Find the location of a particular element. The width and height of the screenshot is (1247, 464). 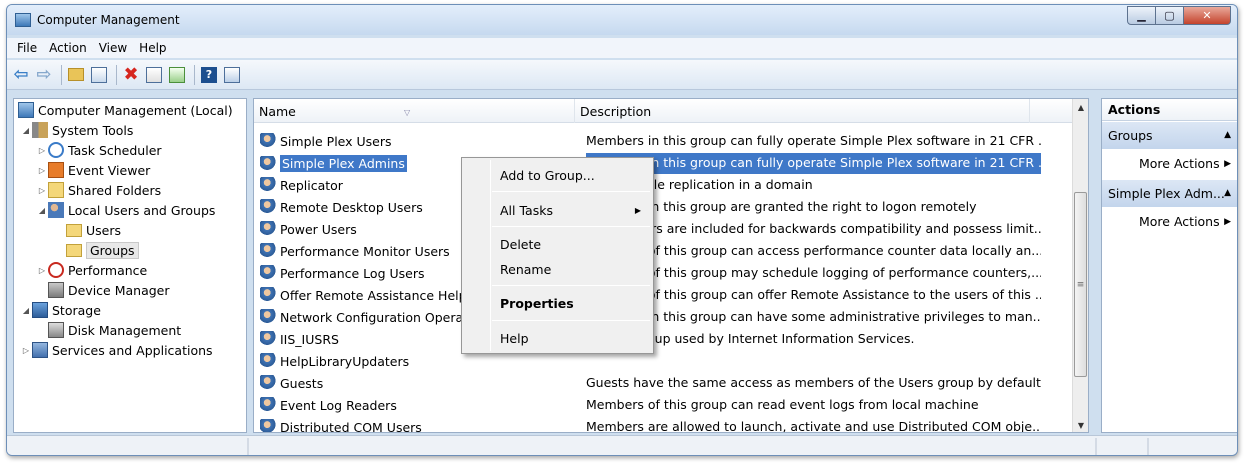

delete-icon: ✖ is located at coordinates (131, 74).